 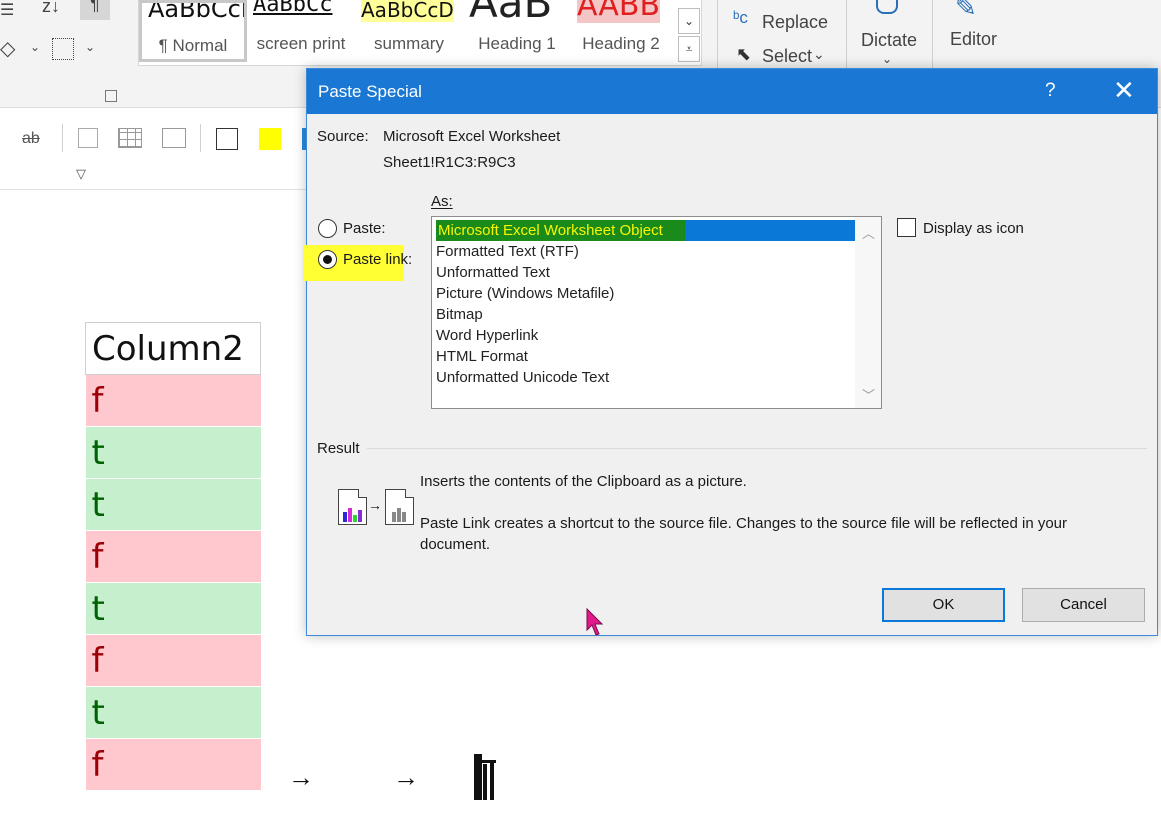 I want to click on paste-link-radio, so click(x=327, y=259).